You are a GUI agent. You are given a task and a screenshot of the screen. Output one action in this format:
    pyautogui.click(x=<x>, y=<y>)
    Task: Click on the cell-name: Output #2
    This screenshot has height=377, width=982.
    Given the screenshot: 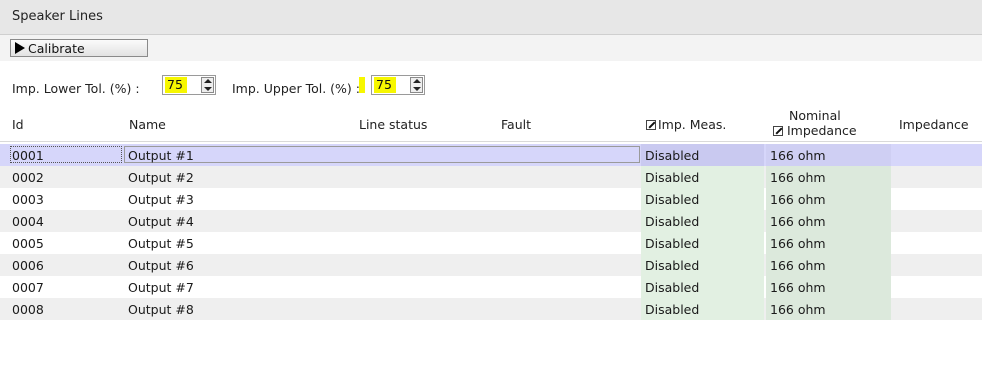 What is the action you would take?
    pyautogui.click(x=161, y=177)
    